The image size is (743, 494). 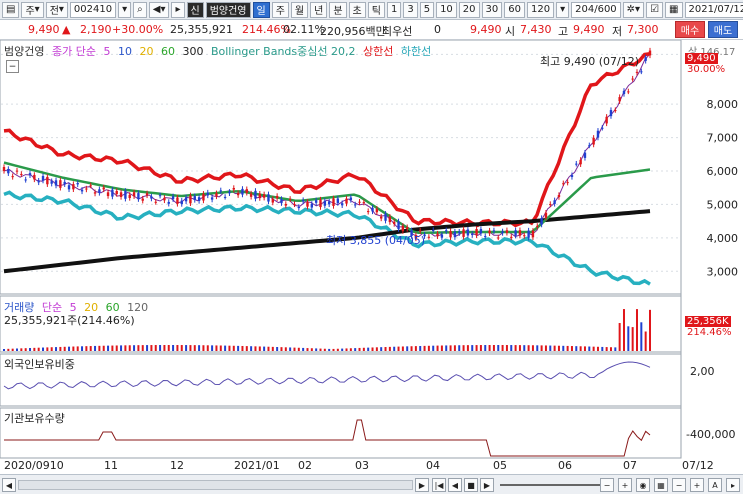 What do you see at coordinates (338, 9) in the screenshot?
I see `period-minute: 분` at bounding box center [338, 9].